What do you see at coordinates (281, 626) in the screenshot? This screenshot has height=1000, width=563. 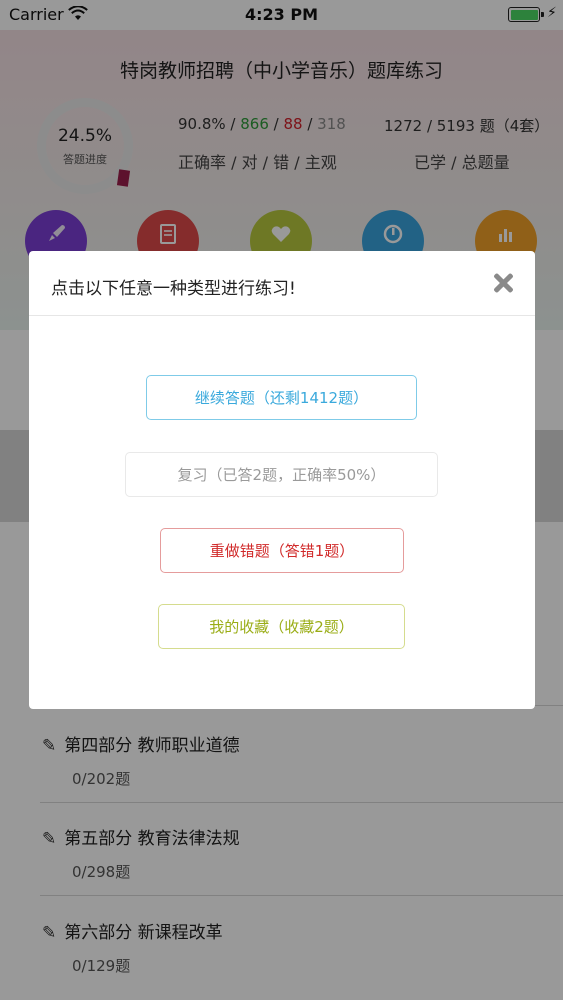 I see `favorites-button: 我的收藏（收藏2题）` at bounding box center [281, 626].